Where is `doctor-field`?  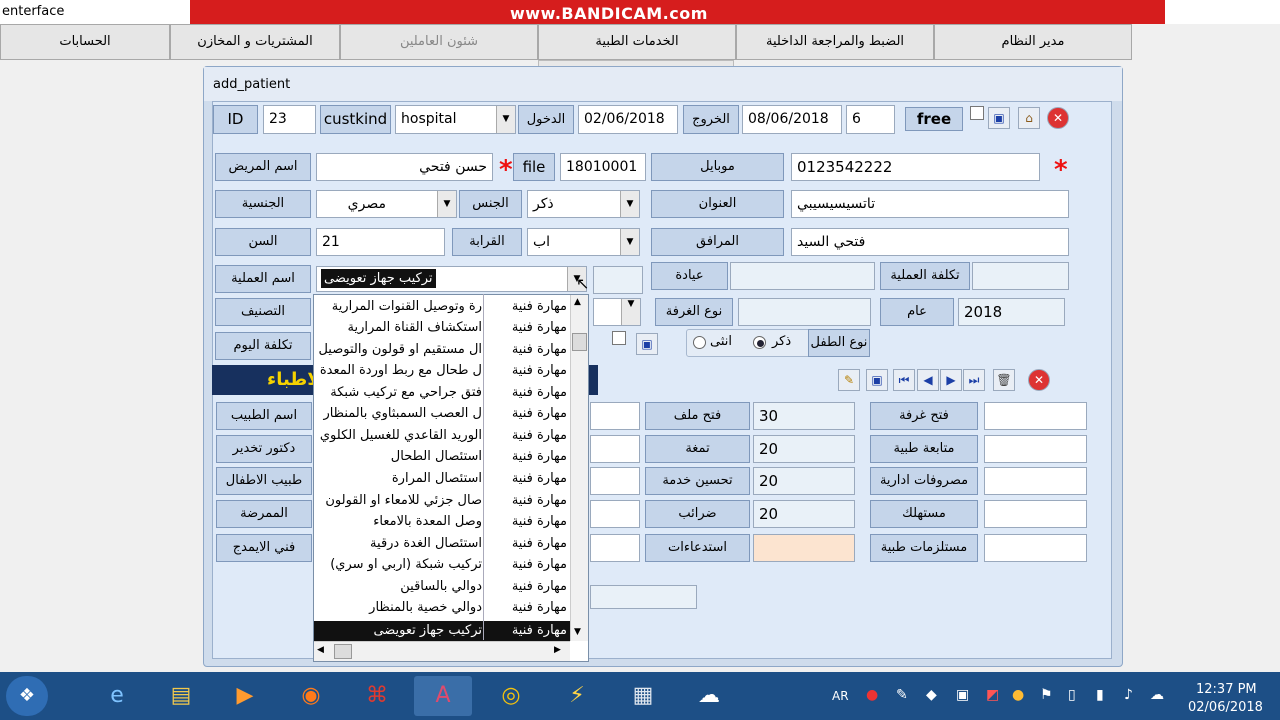 doctor-field is located at coordinates (615, 416).